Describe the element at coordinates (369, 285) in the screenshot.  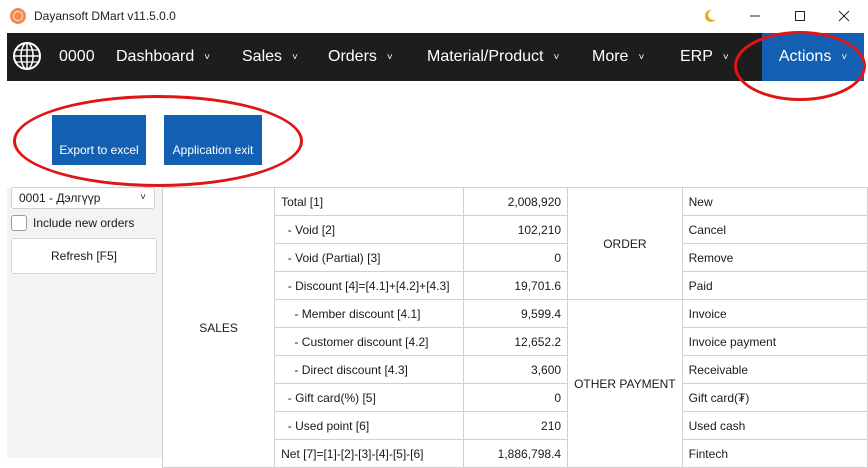
I see `row-label: - Discount [4]=[4.1]+[4.2]+[4.3]` at that location.